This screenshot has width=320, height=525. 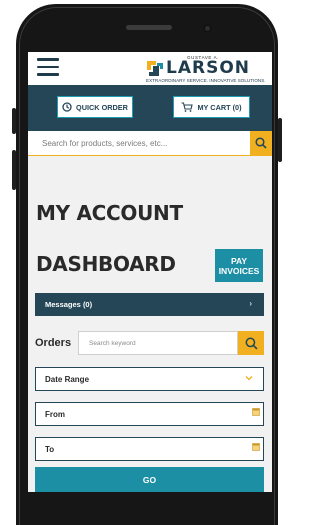 What do you see at coordinates (50, 449) in the screenshot?
I see `to-label: To` at bounding box center [50, 449].